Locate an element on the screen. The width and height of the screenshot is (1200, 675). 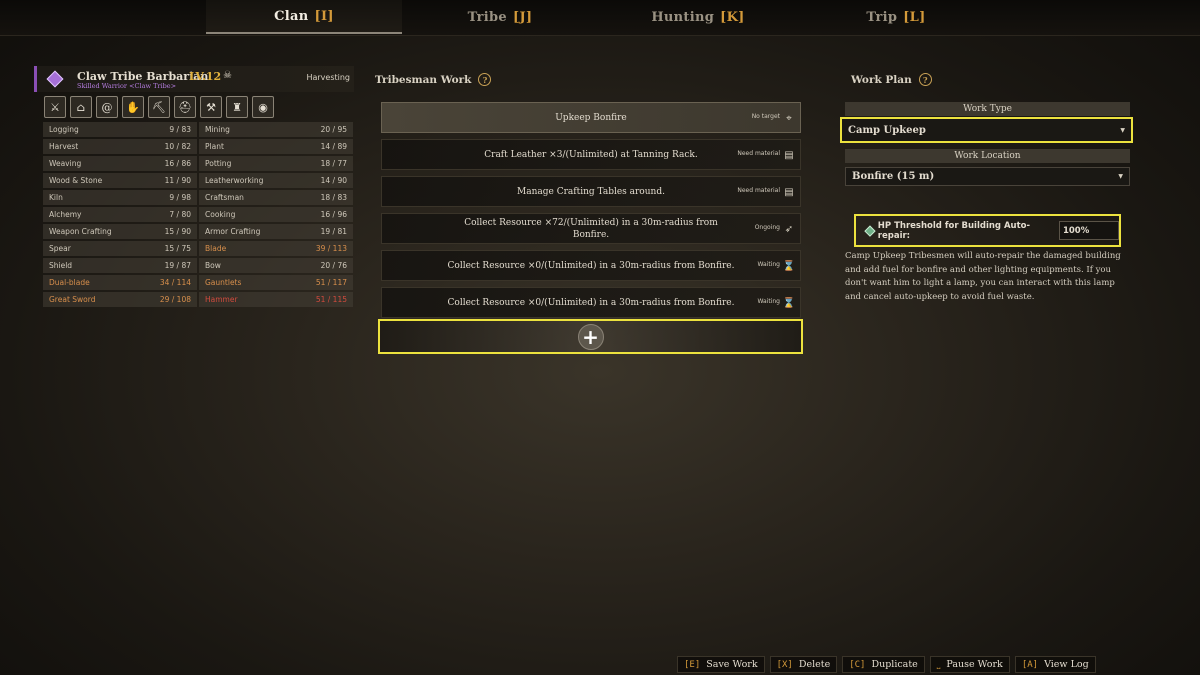
pickaxe-icon: ⛏ is located at coordinates (159, 107).